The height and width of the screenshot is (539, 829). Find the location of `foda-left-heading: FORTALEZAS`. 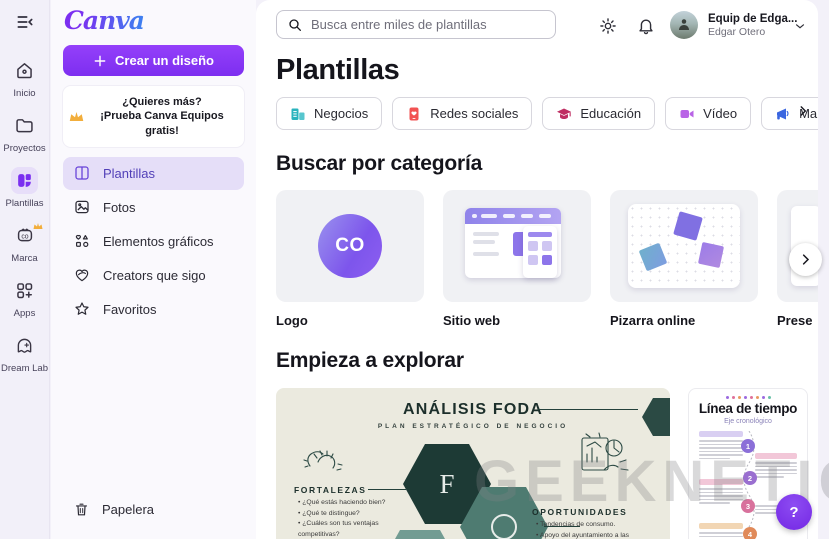

foda-left-heading: FORTALEZAS is located at coordinates (330, 490).